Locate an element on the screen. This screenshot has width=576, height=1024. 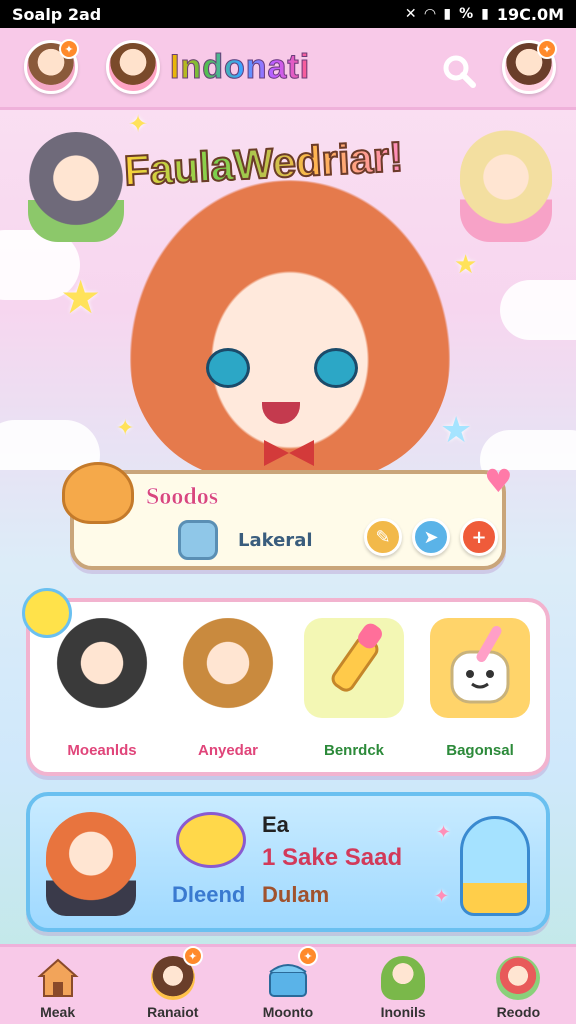
lightbulb-icon is located at coordinates (495, 866).